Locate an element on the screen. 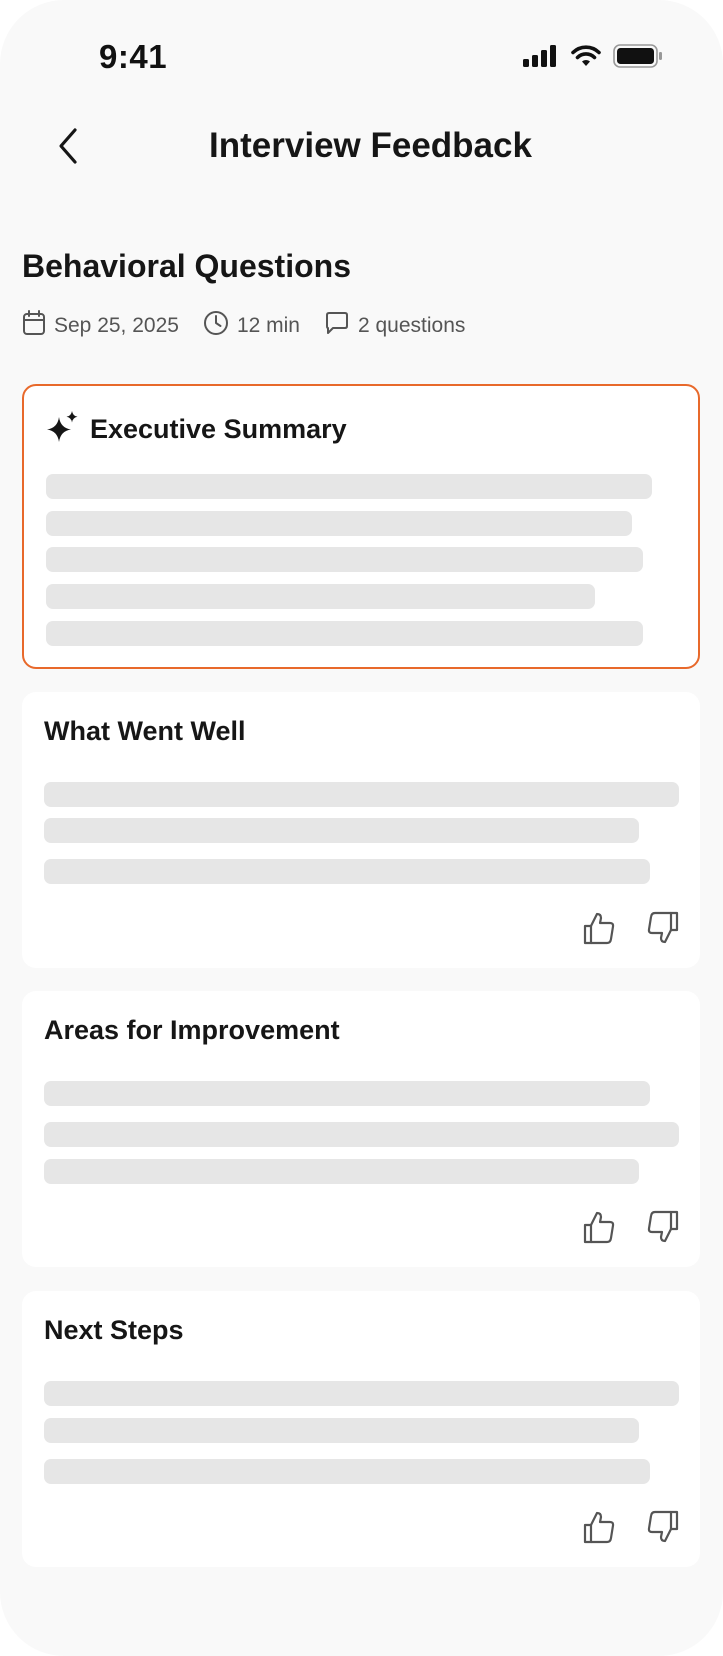  meta-questions-text: 2 questions is located at coordinates (411, 325).